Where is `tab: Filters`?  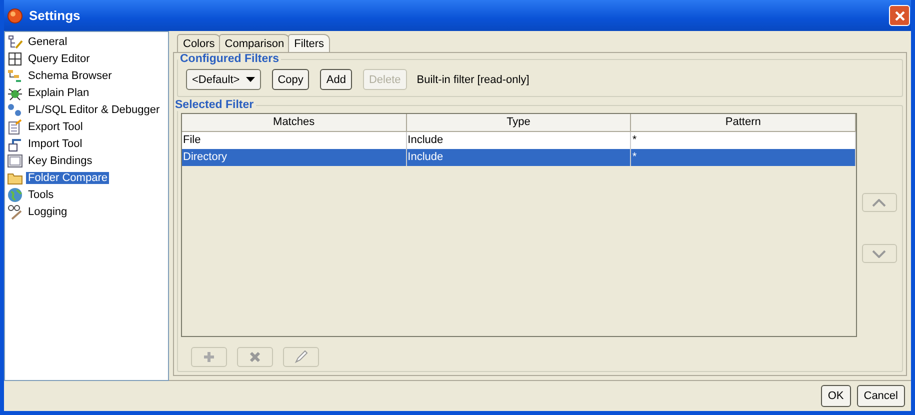 tab: Filters is located at coordinates (309, 43).